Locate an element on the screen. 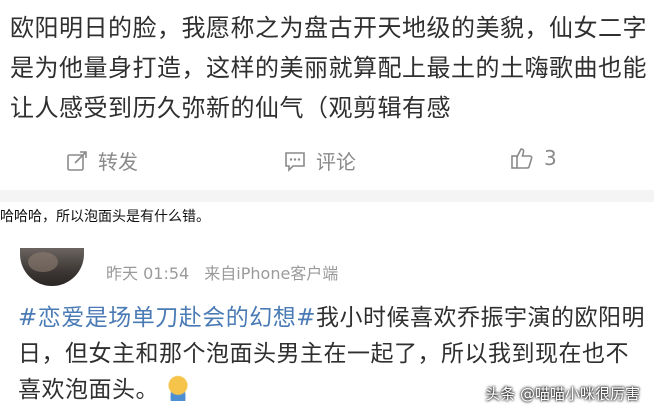  thumbs-up-icon is located at coordinates (522, 158).